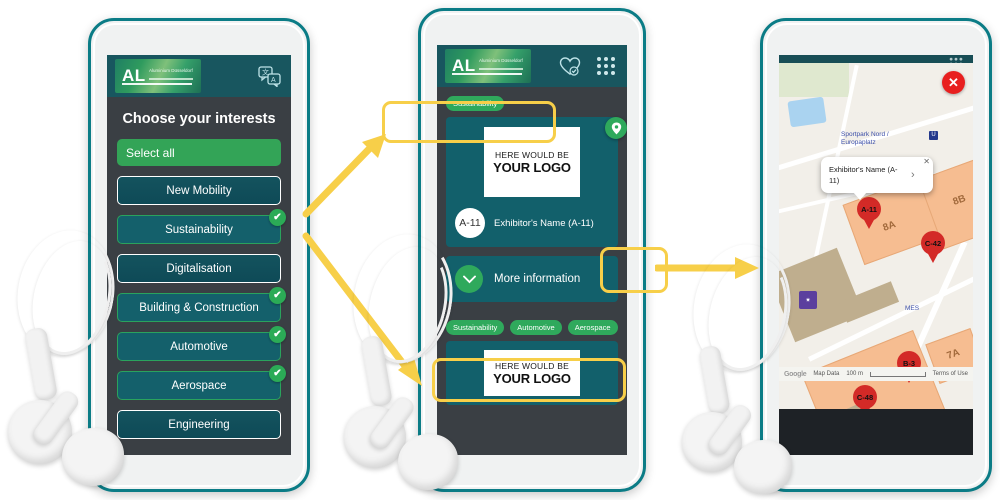  I want to click on more-information-label: More information, so click(537, 279).